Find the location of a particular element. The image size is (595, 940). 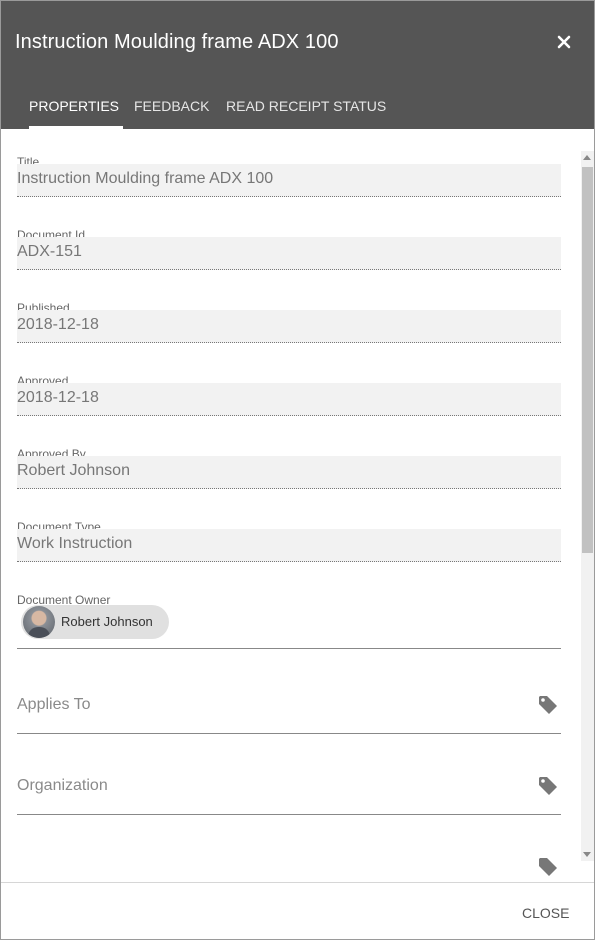

tab-properties: PROPERTIES is located at coordinates (76, 109).